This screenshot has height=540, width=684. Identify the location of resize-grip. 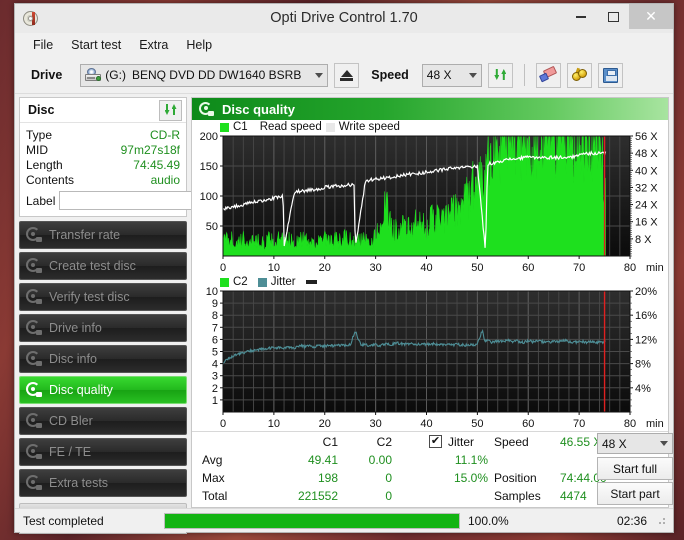
(662, 521).